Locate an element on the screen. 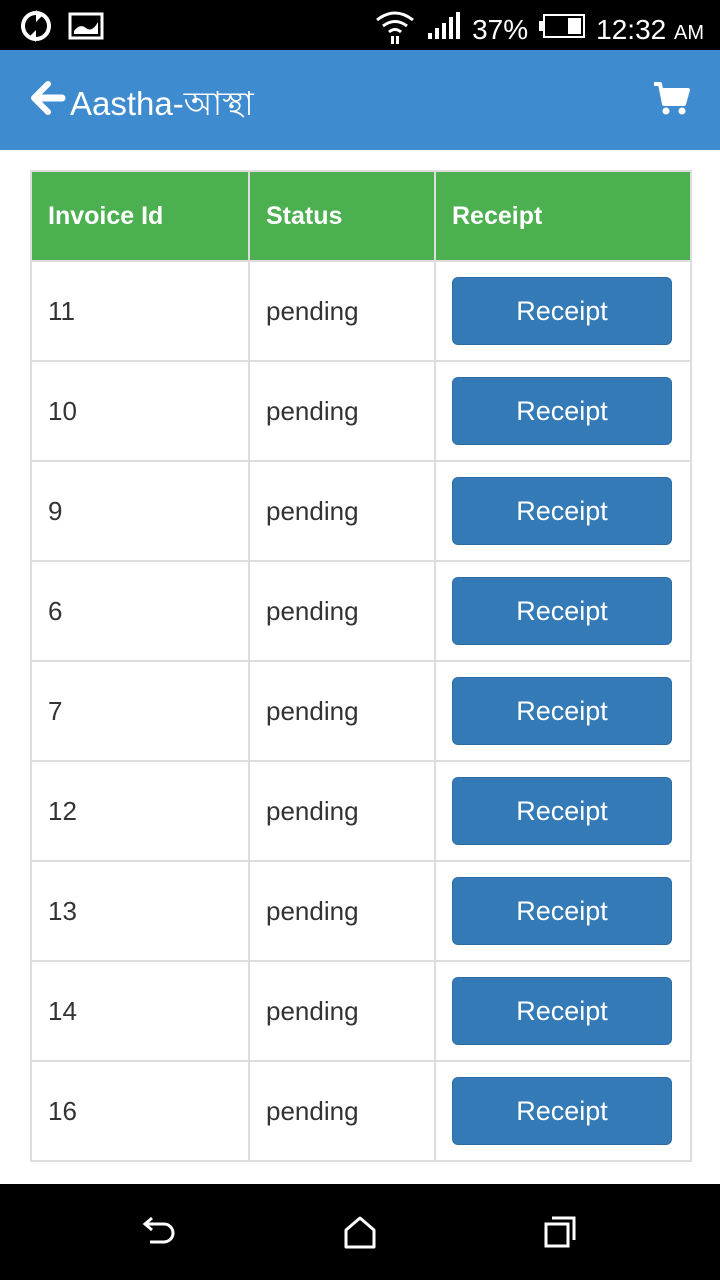 The width and height of the screenshot is (720, 1280). sync-icon is located at coordinates (36, 28).